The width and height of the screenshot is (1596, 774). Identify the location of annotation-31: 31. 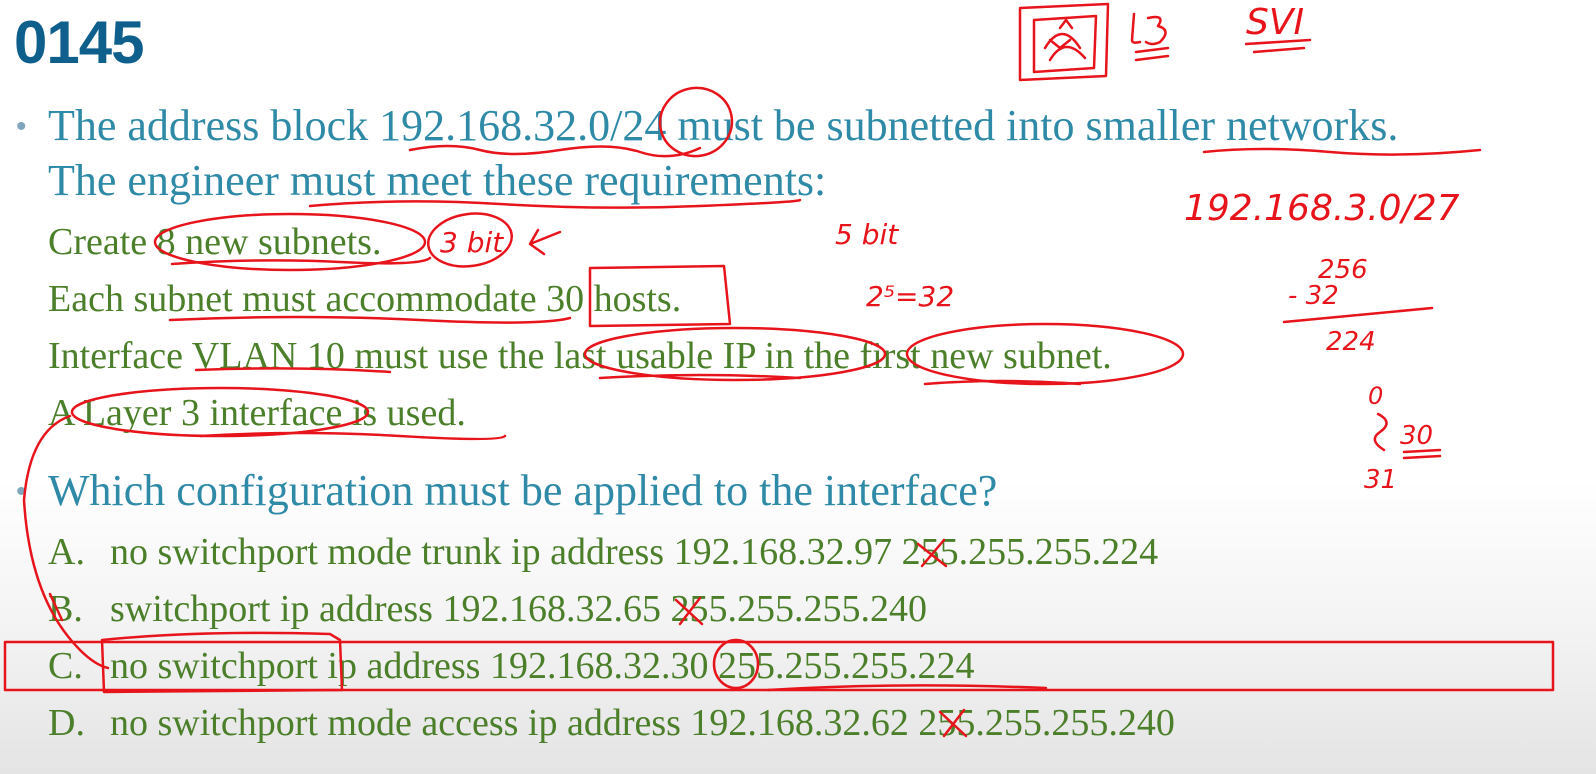
(1380, 480).